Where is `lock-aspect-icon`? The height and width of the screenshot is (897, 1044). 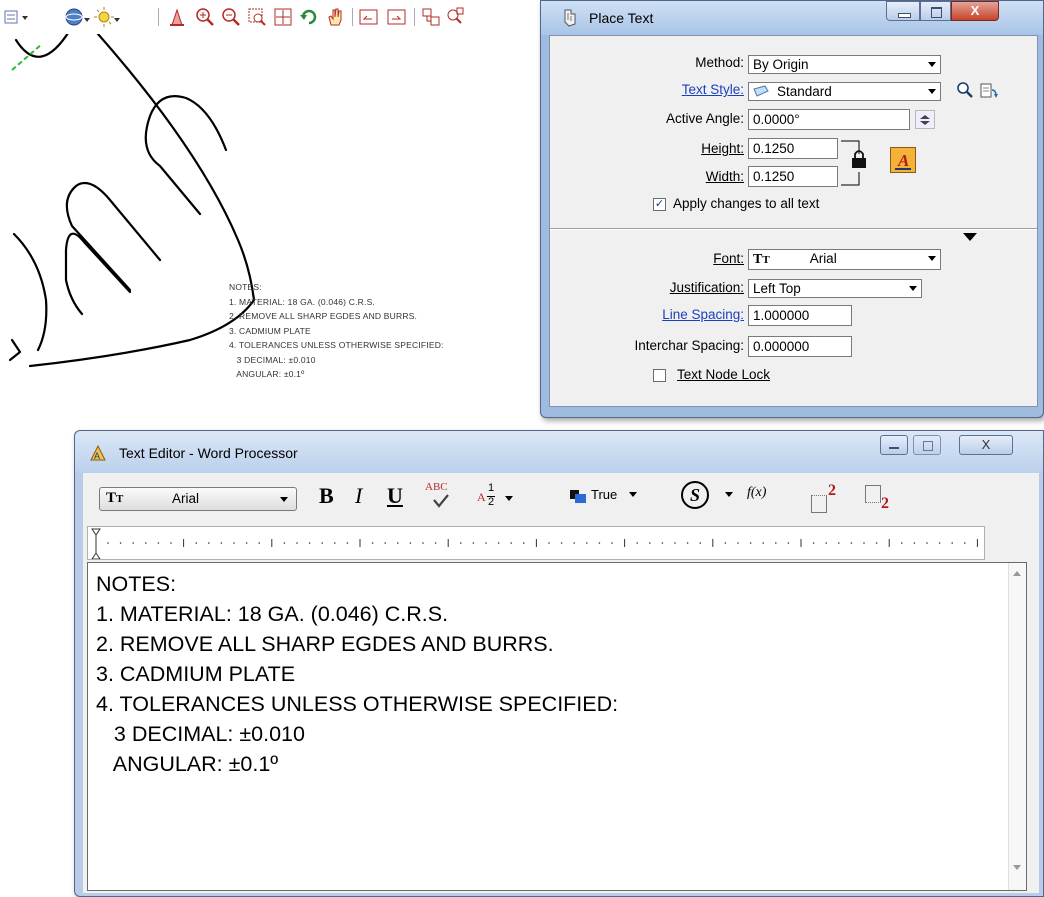
lock-aspect-icon is located at coordinates (854, 165).